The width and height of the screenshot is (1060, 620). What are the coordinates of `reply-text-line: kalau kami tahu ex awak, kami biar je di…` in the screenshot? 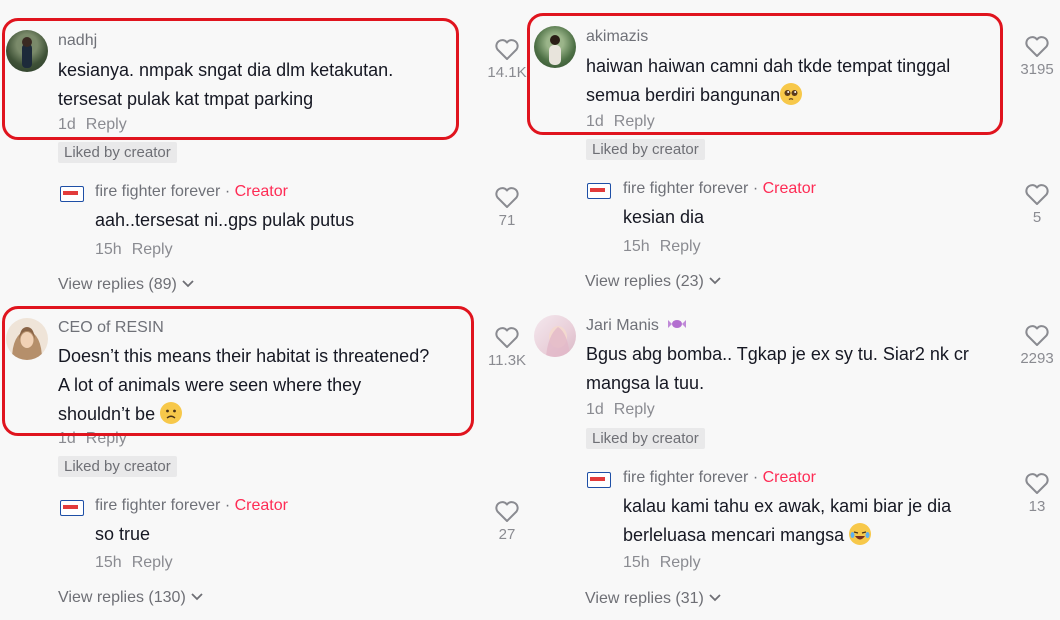 It's located at (787, 506).